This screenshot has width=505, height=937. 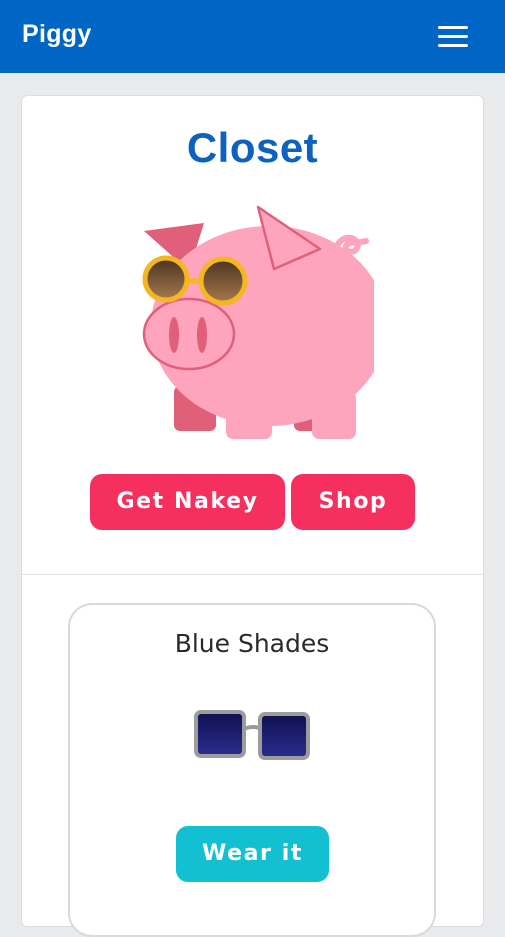 What do you see at coordinates (284, 736) in the screenshot?
I see `shades-lens-right` at bounding box center [284, 736].